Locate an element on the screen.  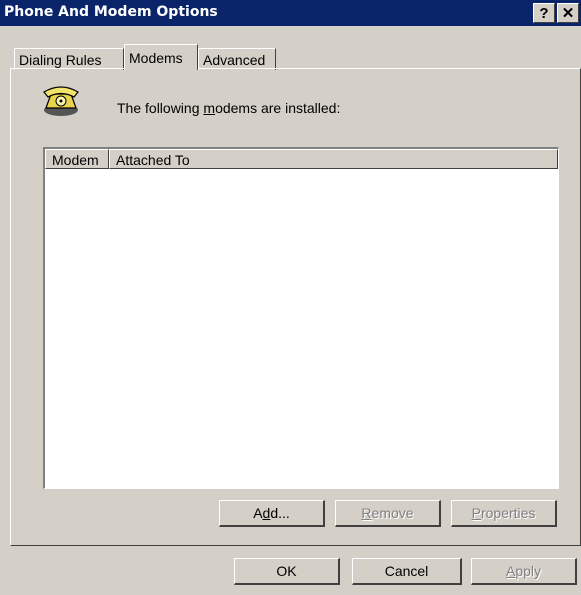
tab-dialing-rules: Dialing Rules is located at coordinates (69, 59).